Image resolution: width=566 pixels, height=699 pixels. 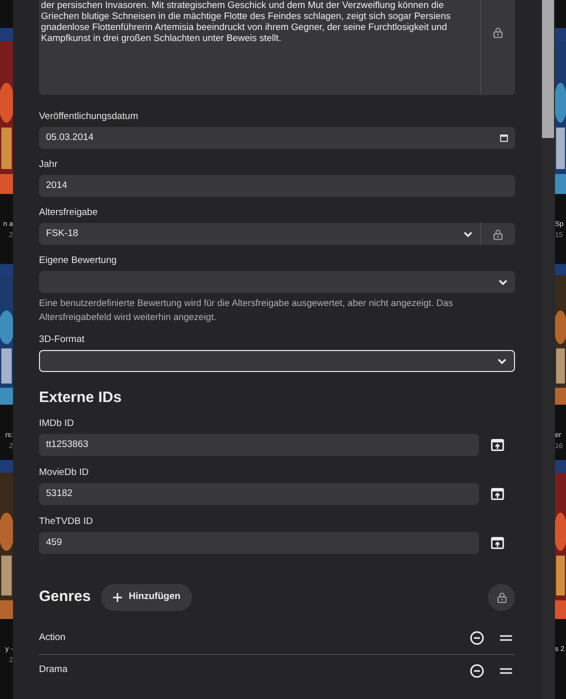 What do you see at coordinates (277, 186) in the screenshot?
I see `text-field: 2014` at bounding box center [277, 186].